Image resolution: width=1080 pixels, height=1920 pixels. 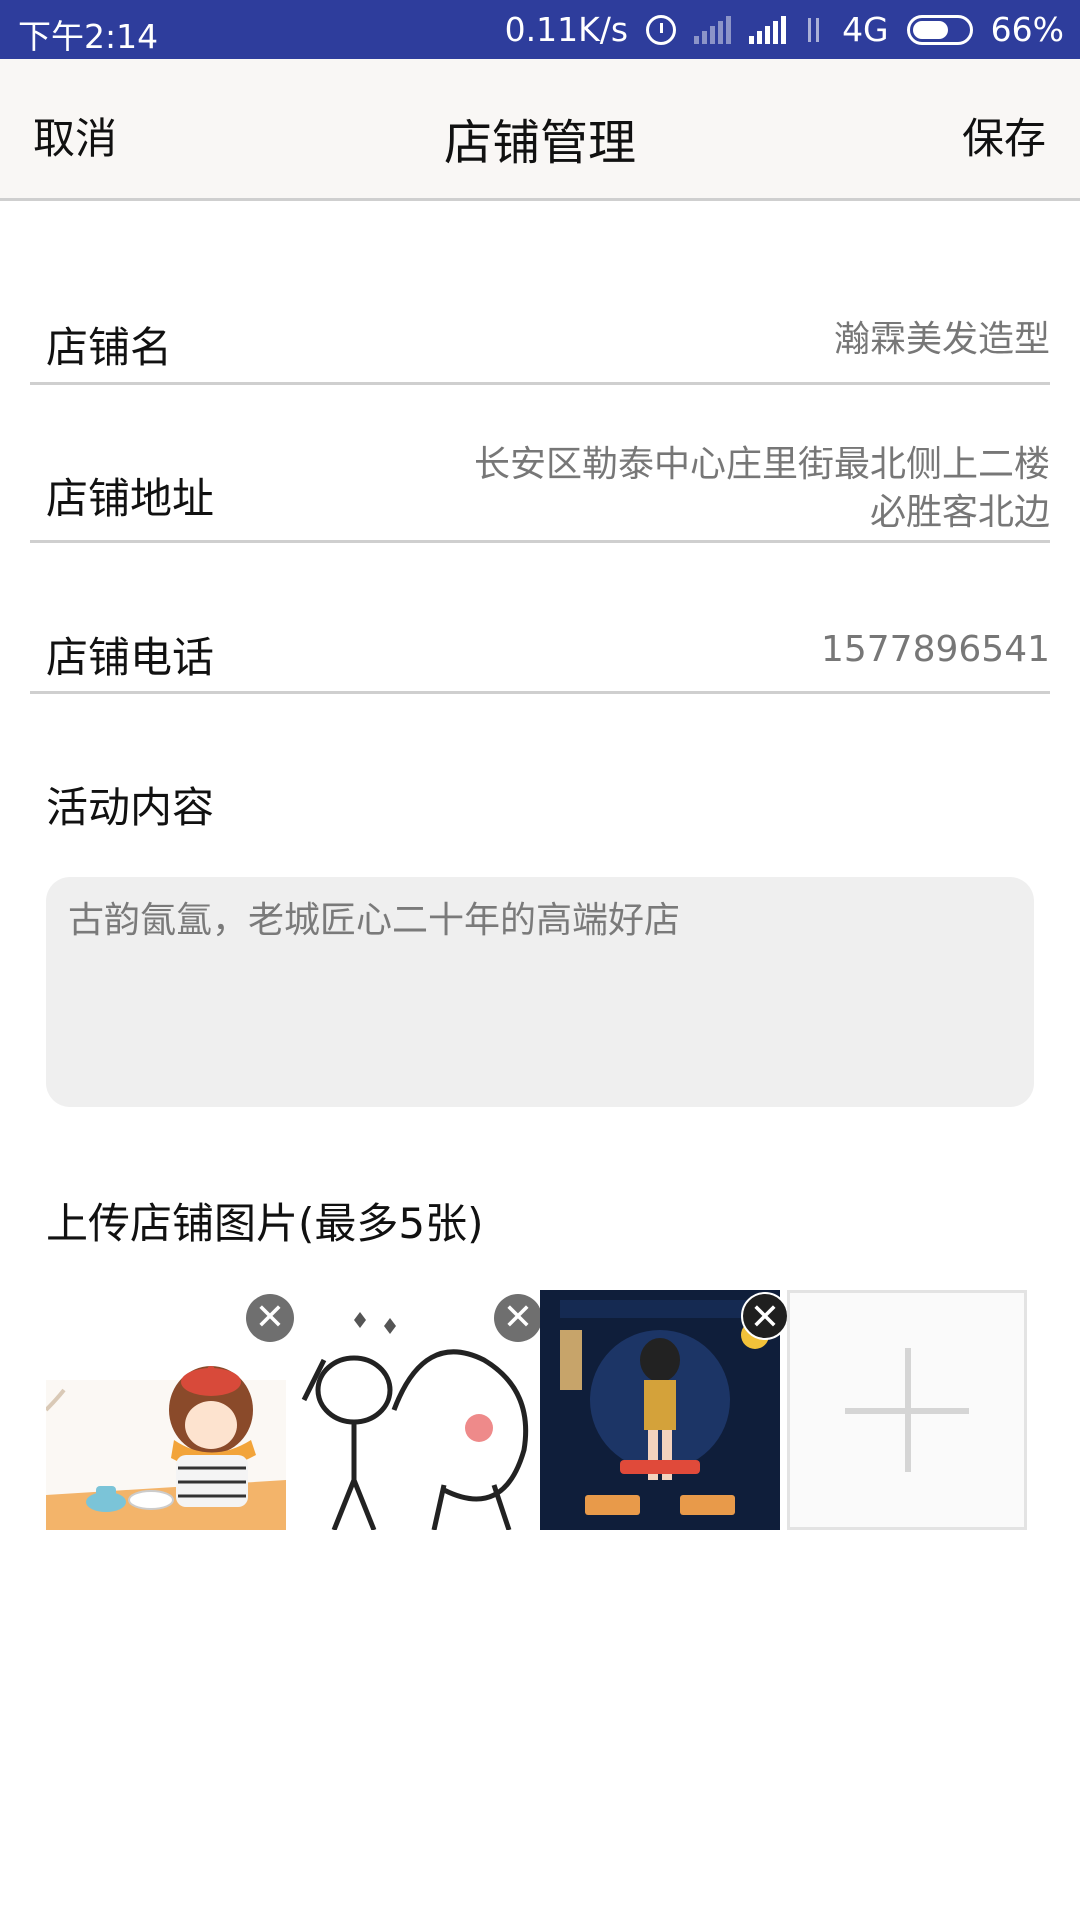 I want to click on battery-percent: 66%, so click(x=1027, y=29).